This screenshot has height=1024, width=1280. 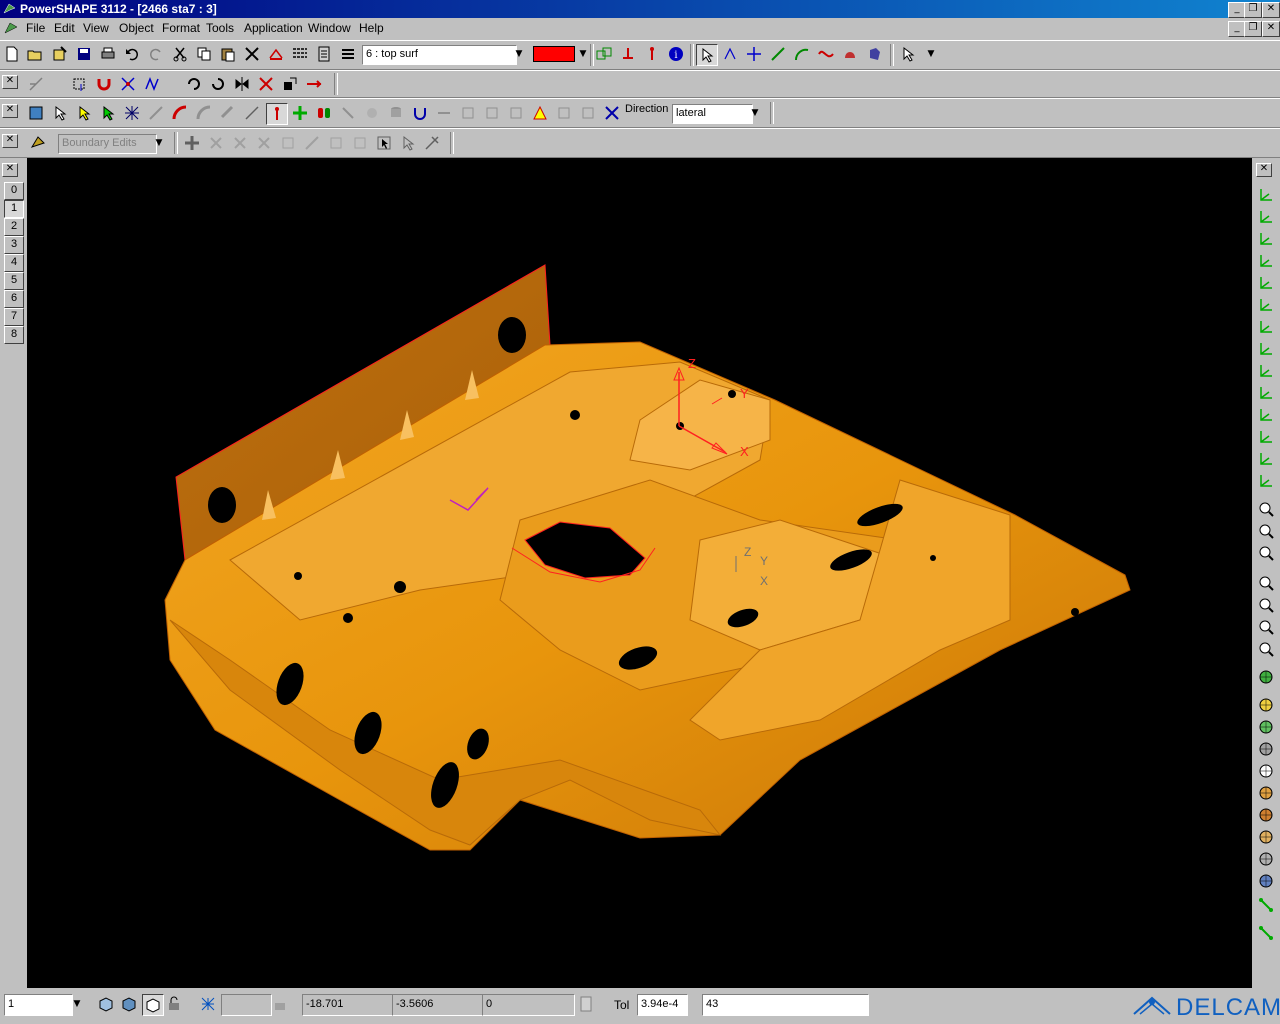 What do you see at coordinates (1266, 771) in the screenshot?
I see `sphere-icon` at bounding box center [1266, 771].